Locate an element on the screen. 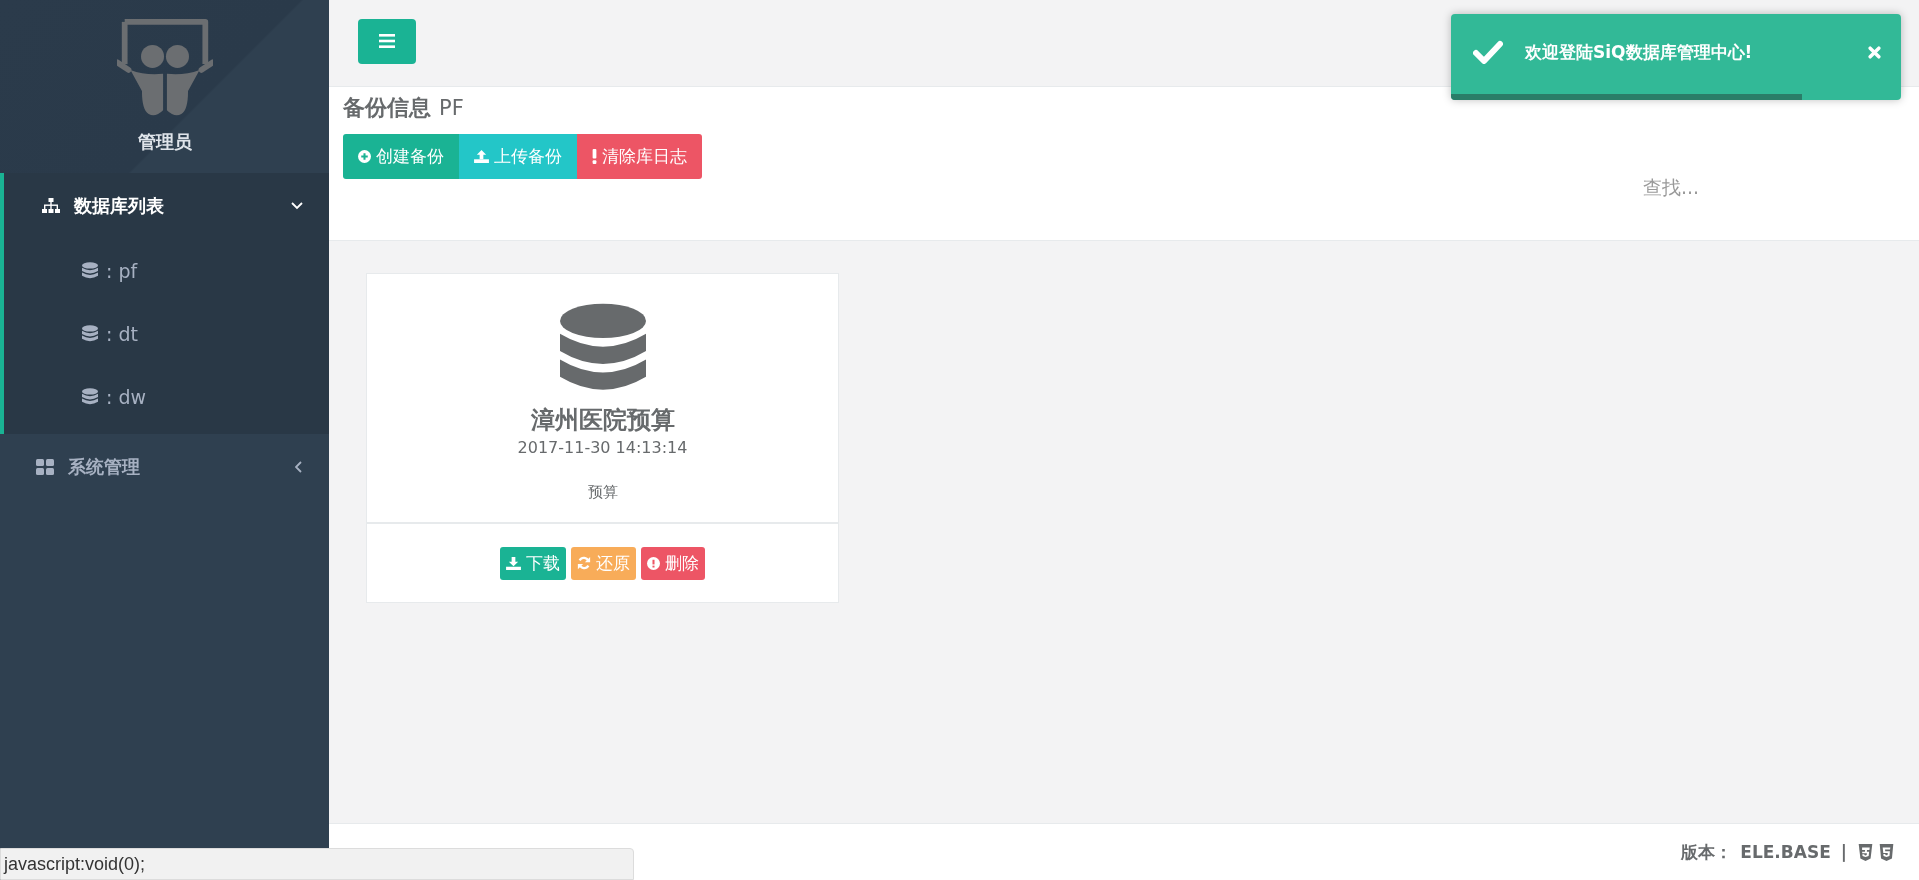 The image size is (1919, 880). exclamation-circle-icon is located at coordinates (653, 563).